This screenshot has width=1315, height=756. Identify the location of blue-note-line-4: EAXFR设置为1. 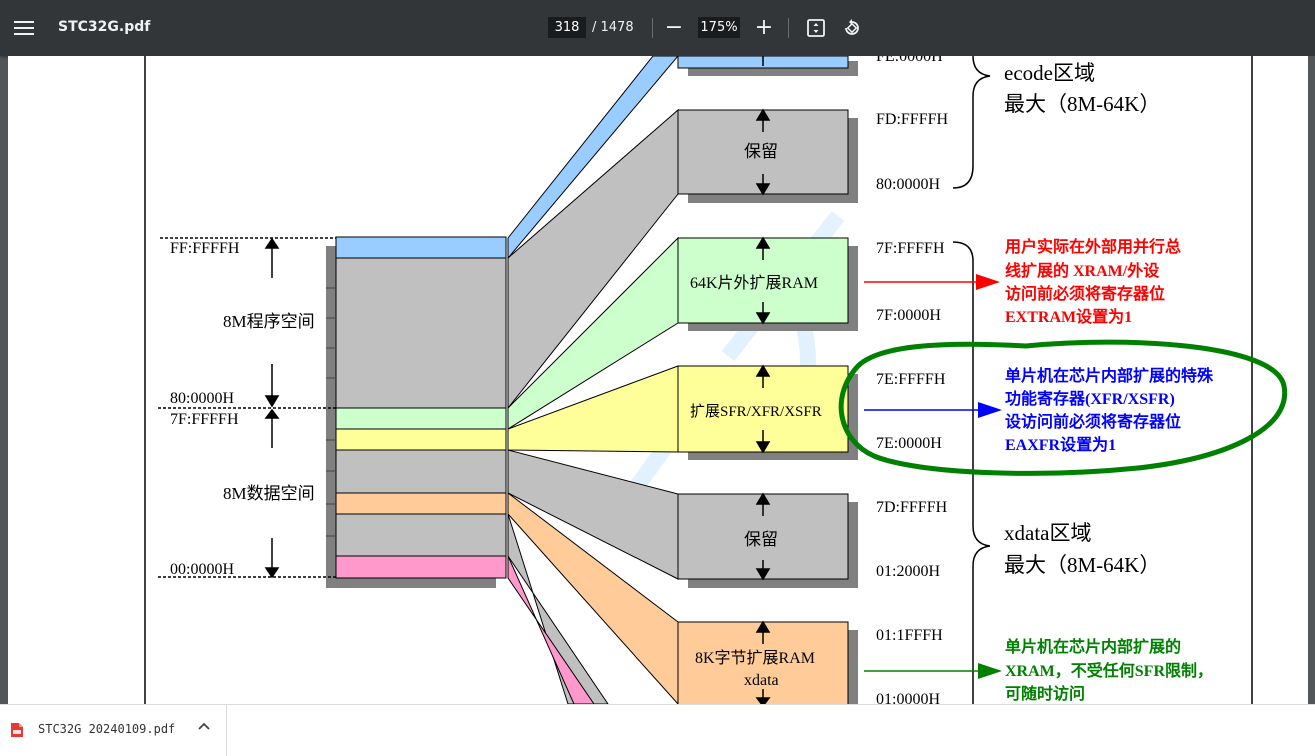
(1060, 444).